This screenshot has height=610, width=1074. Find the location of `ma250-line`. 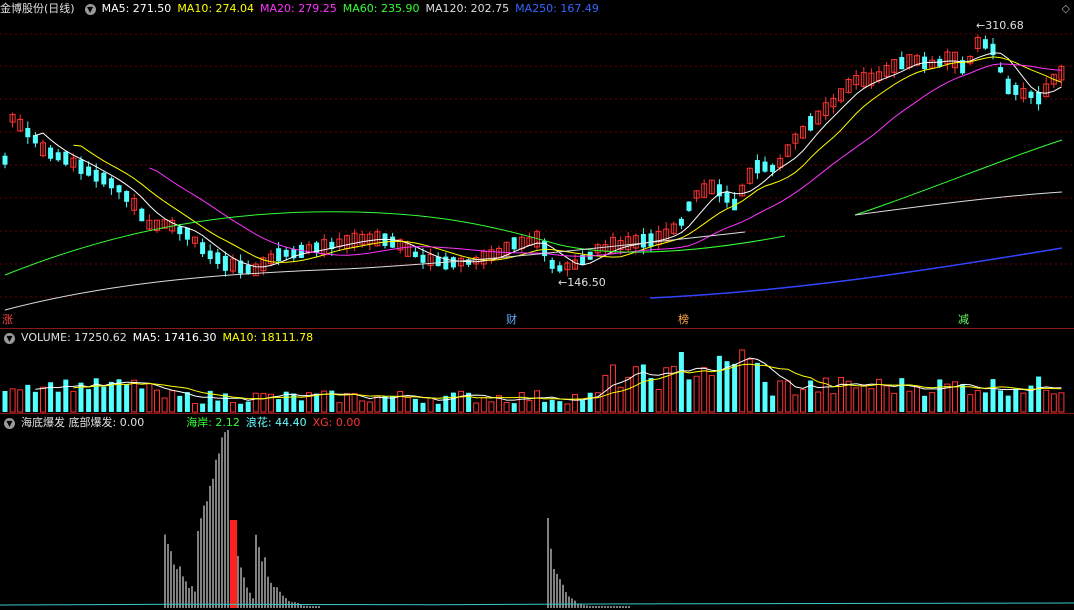

ma250-line is located at coordinates (856, 273).